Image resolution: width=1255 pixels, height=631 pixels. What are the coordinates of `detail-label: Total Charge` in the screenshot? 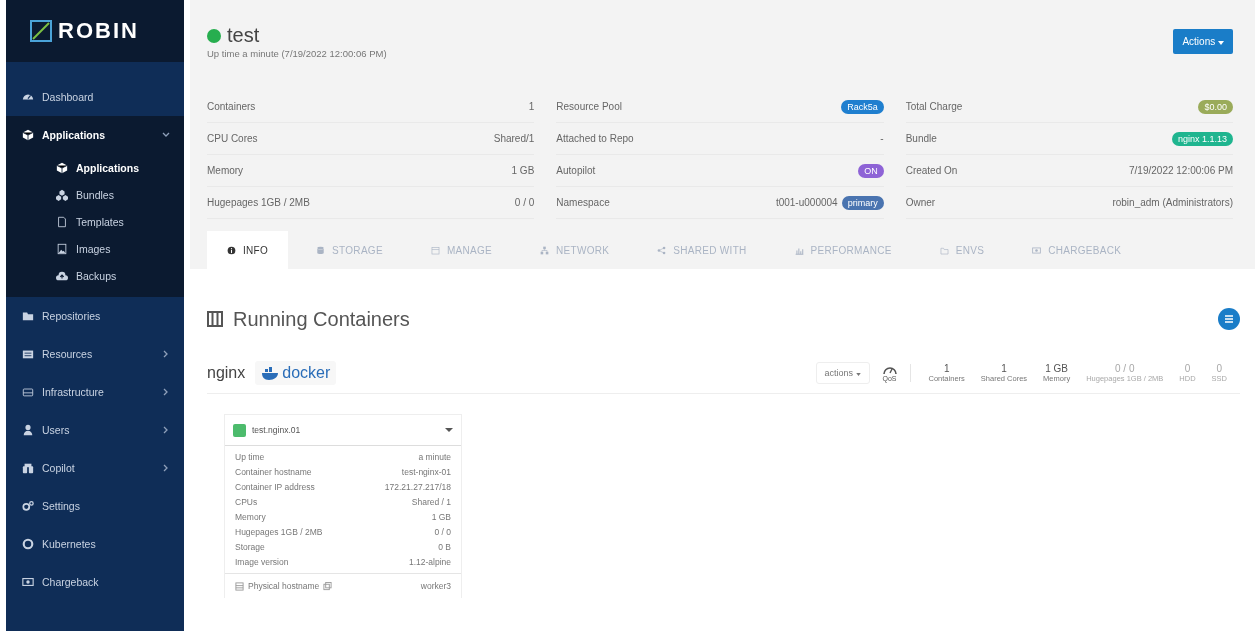 It's located at (934, 106).